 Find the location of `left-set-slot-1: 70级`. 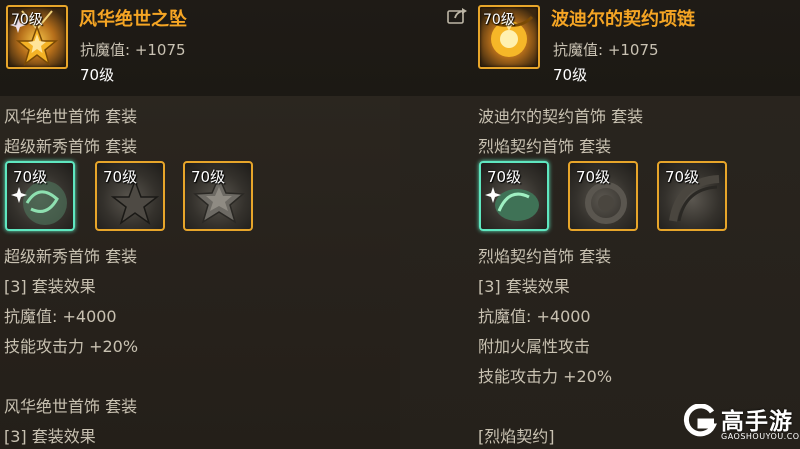

left-set-slot-1: 70级 is located at coordinates (40, 196).